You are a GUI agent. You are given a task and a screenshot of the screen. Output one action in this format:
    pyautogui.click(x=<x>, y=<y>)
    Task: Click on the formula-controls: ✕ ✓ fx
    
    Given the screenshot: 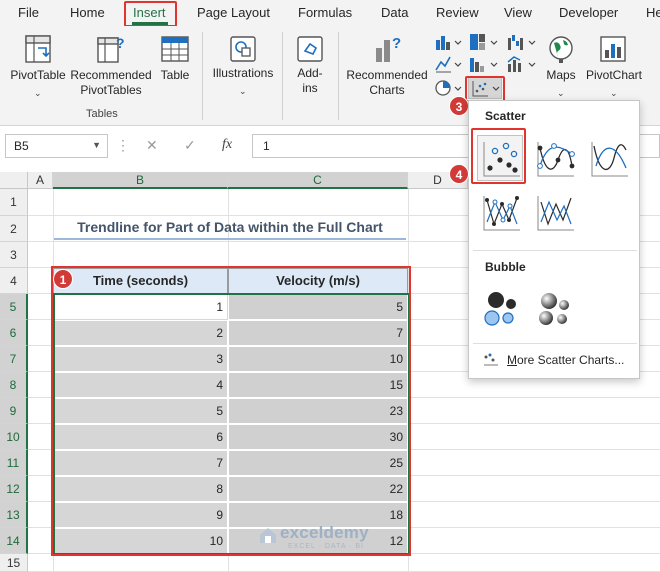 What is the action you would take?
    pyautogui.click(x=193, y=146)
    